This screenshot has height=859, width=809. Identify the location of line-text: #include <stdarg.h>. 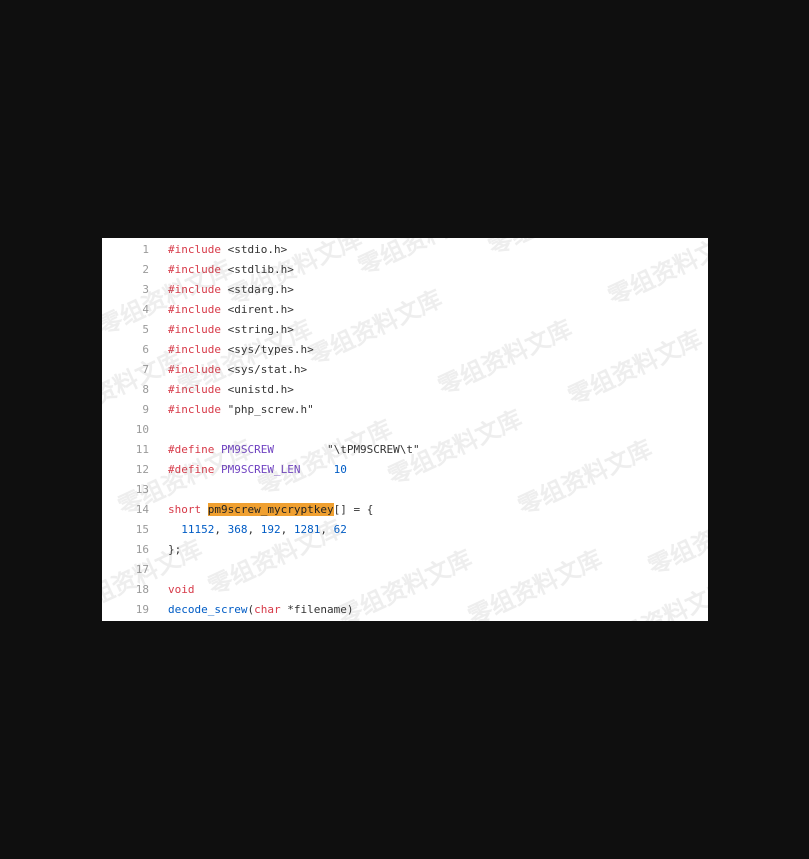
(231, 290).